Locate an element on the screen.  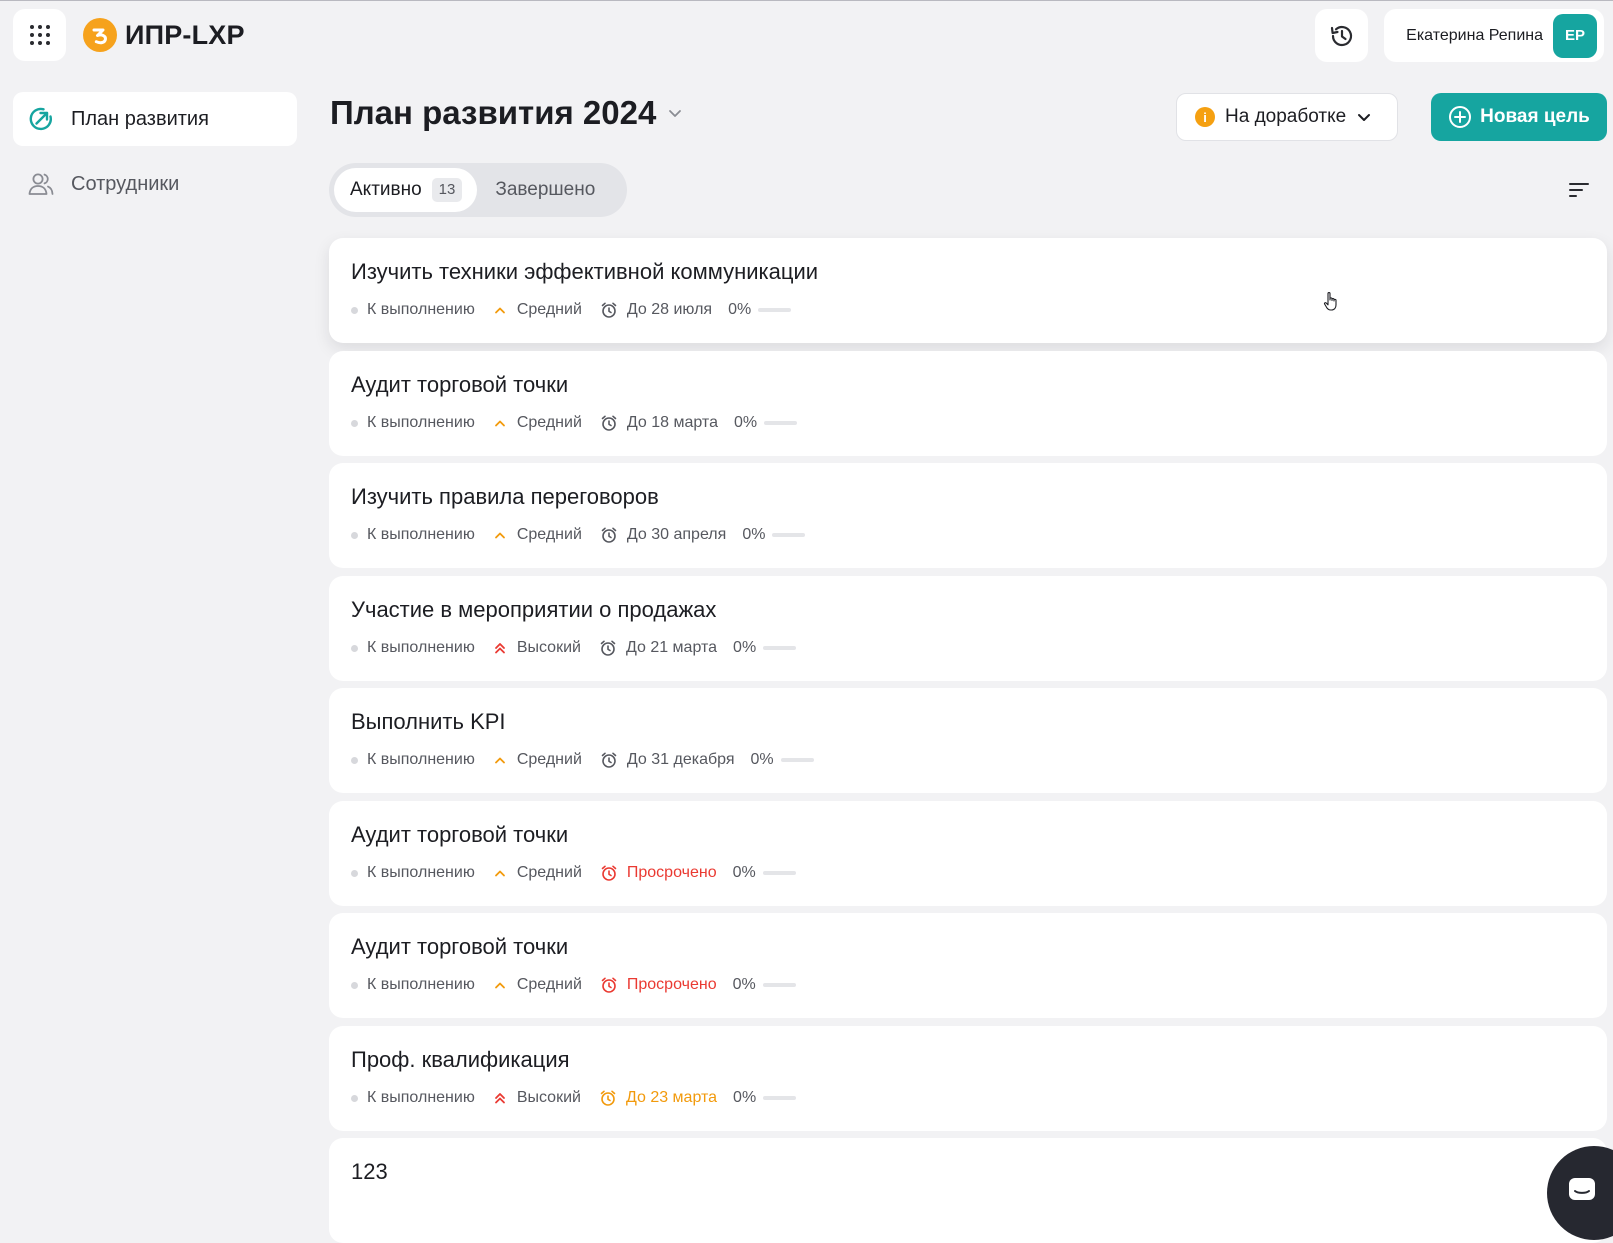
grid-icon is located at coordinates (39, 35).